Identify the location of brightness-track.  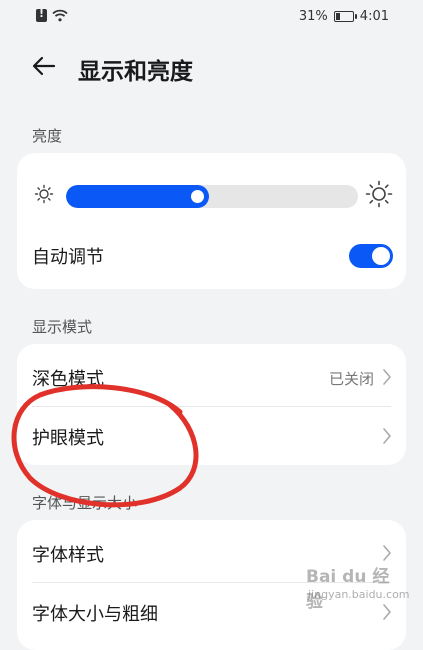
(212, 196).